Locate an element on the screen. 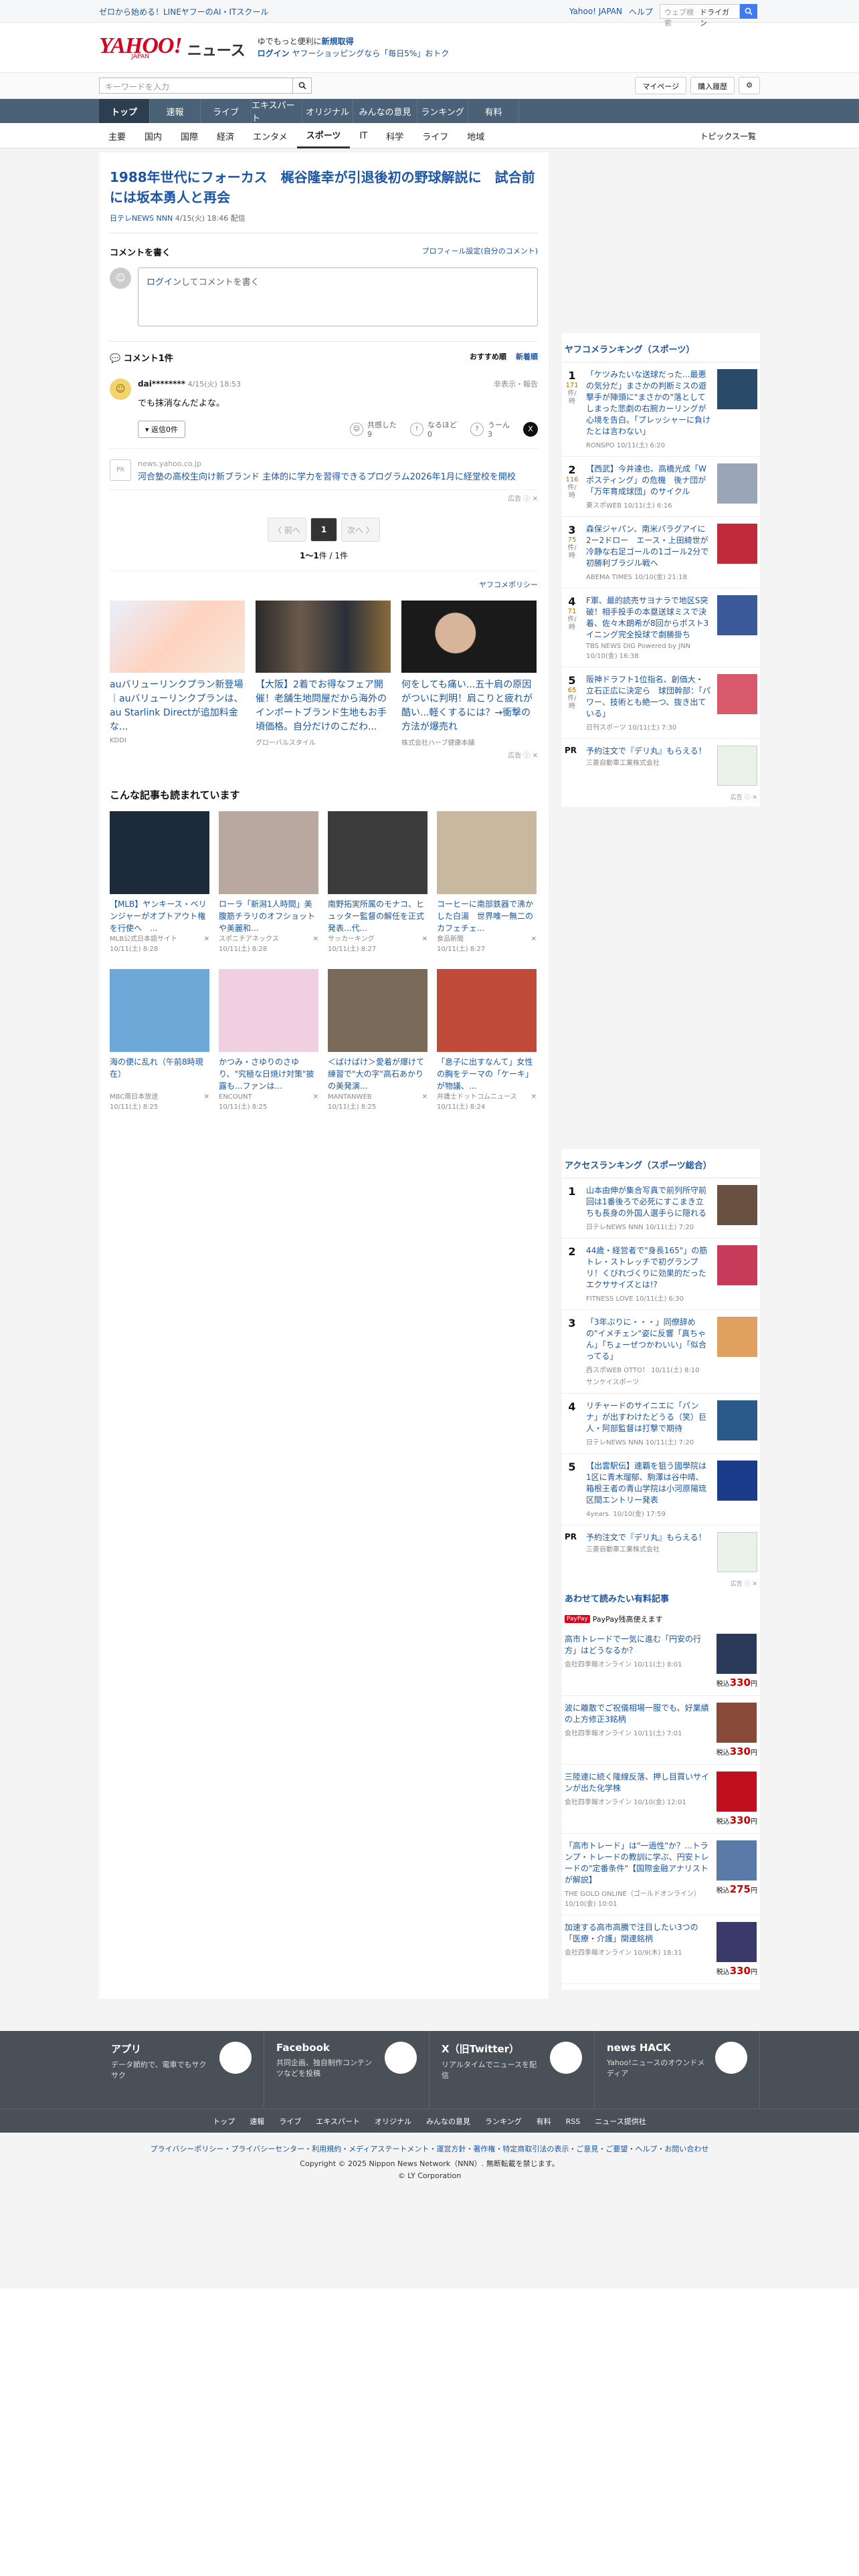 The width and height of the screenshot is (859, 2576). tab-main: 主要 is located at coordinates (117, 135).